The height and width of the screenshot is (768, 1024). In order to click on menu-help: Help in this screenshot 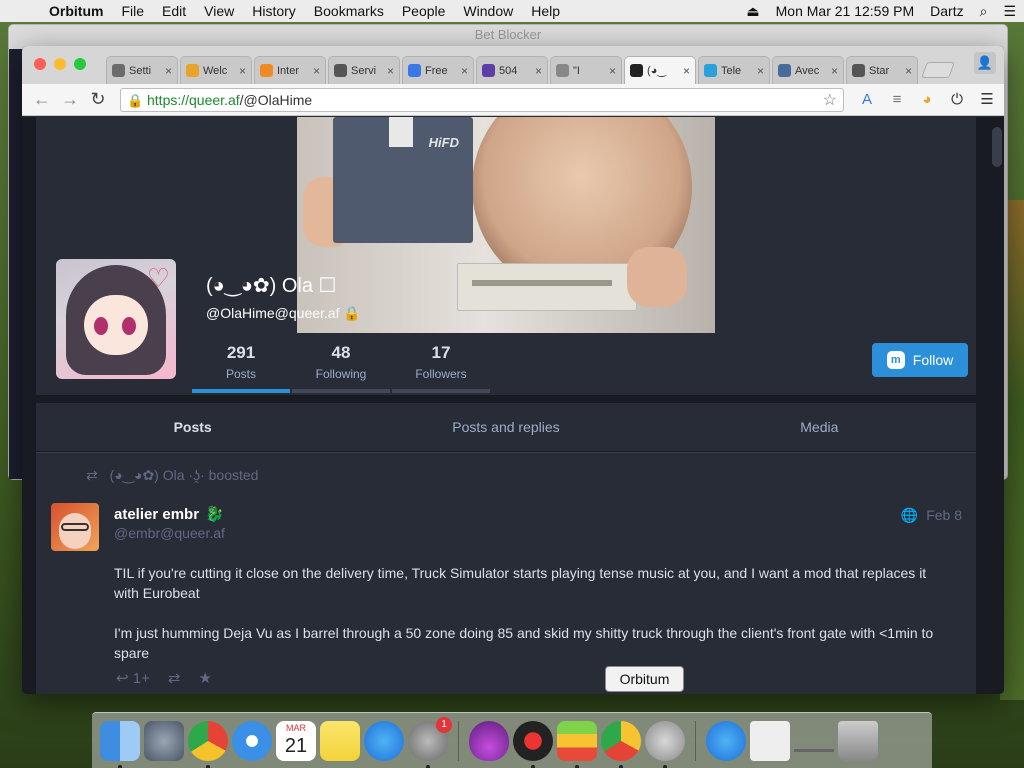, I will do `click(545, 11)`.